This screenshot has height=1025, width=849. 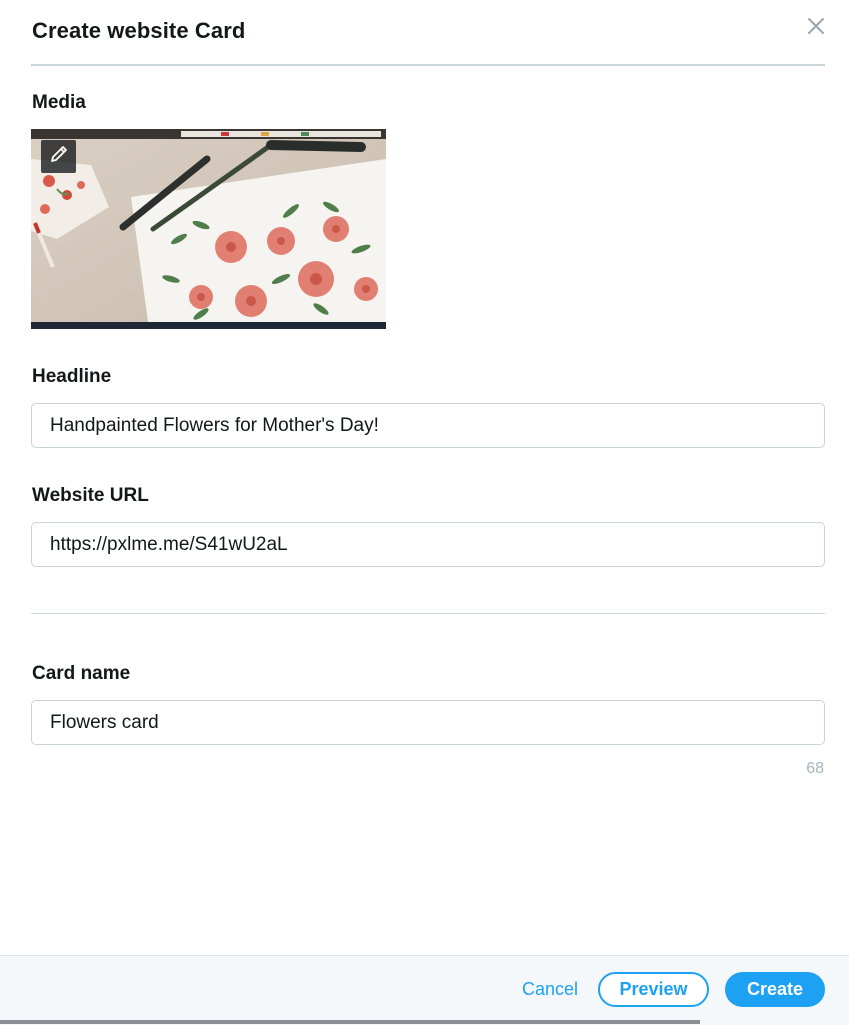 I want to click on create-button: Create, so click(x=775, y=989).